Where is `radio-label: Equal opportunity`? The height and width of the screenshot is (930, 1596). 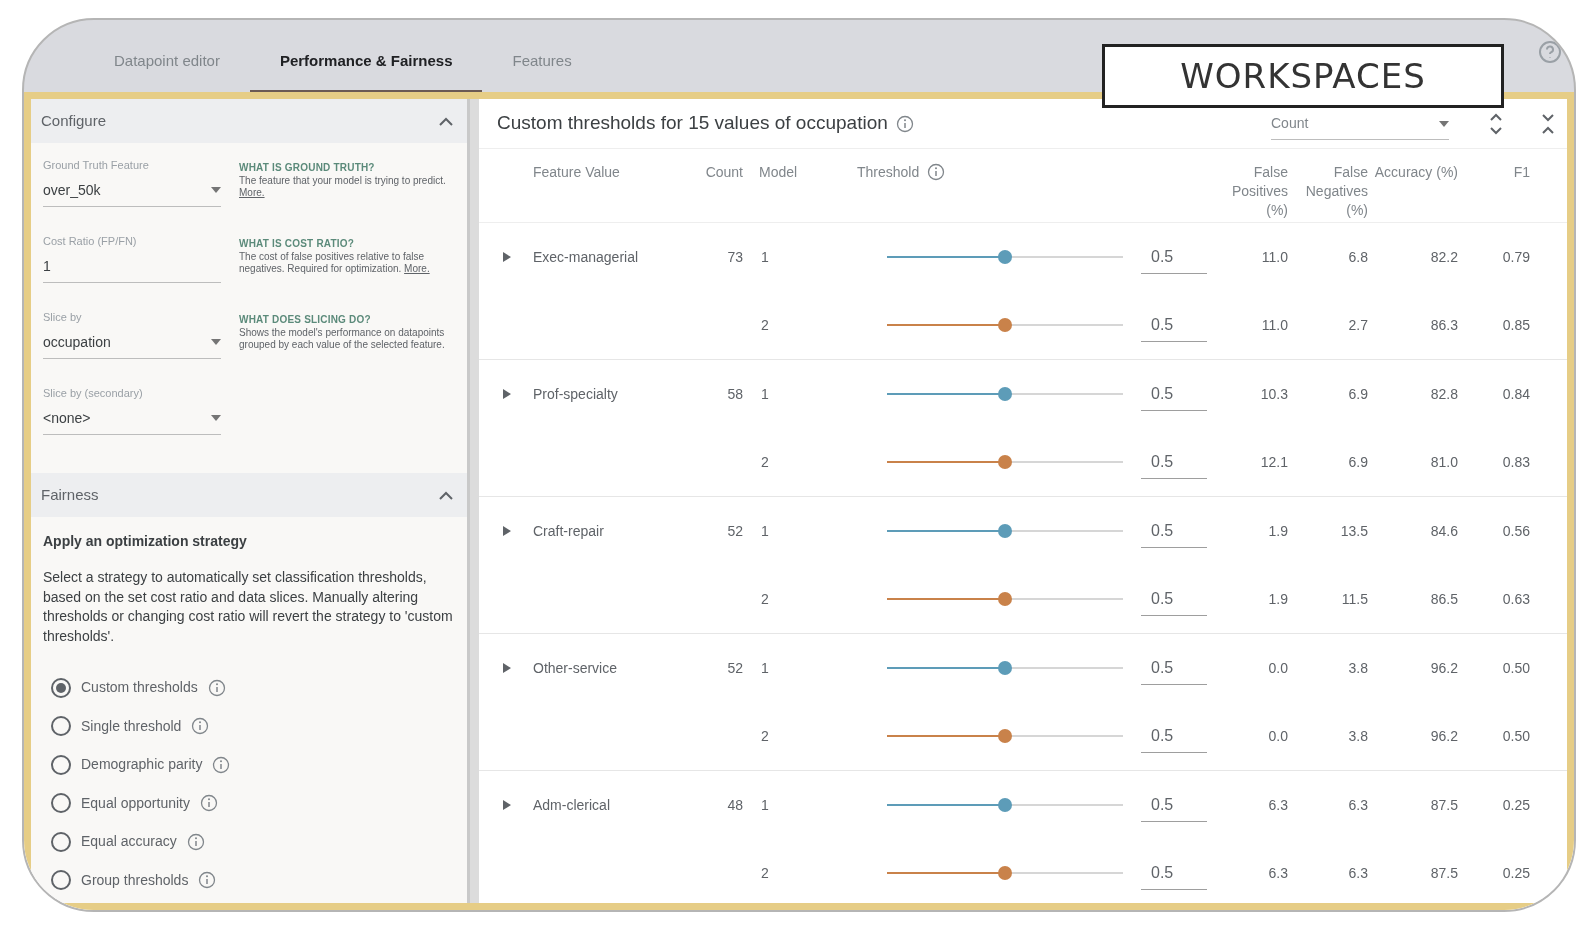 radio-label: Equal opportunity is located at coordinates (135, 803).